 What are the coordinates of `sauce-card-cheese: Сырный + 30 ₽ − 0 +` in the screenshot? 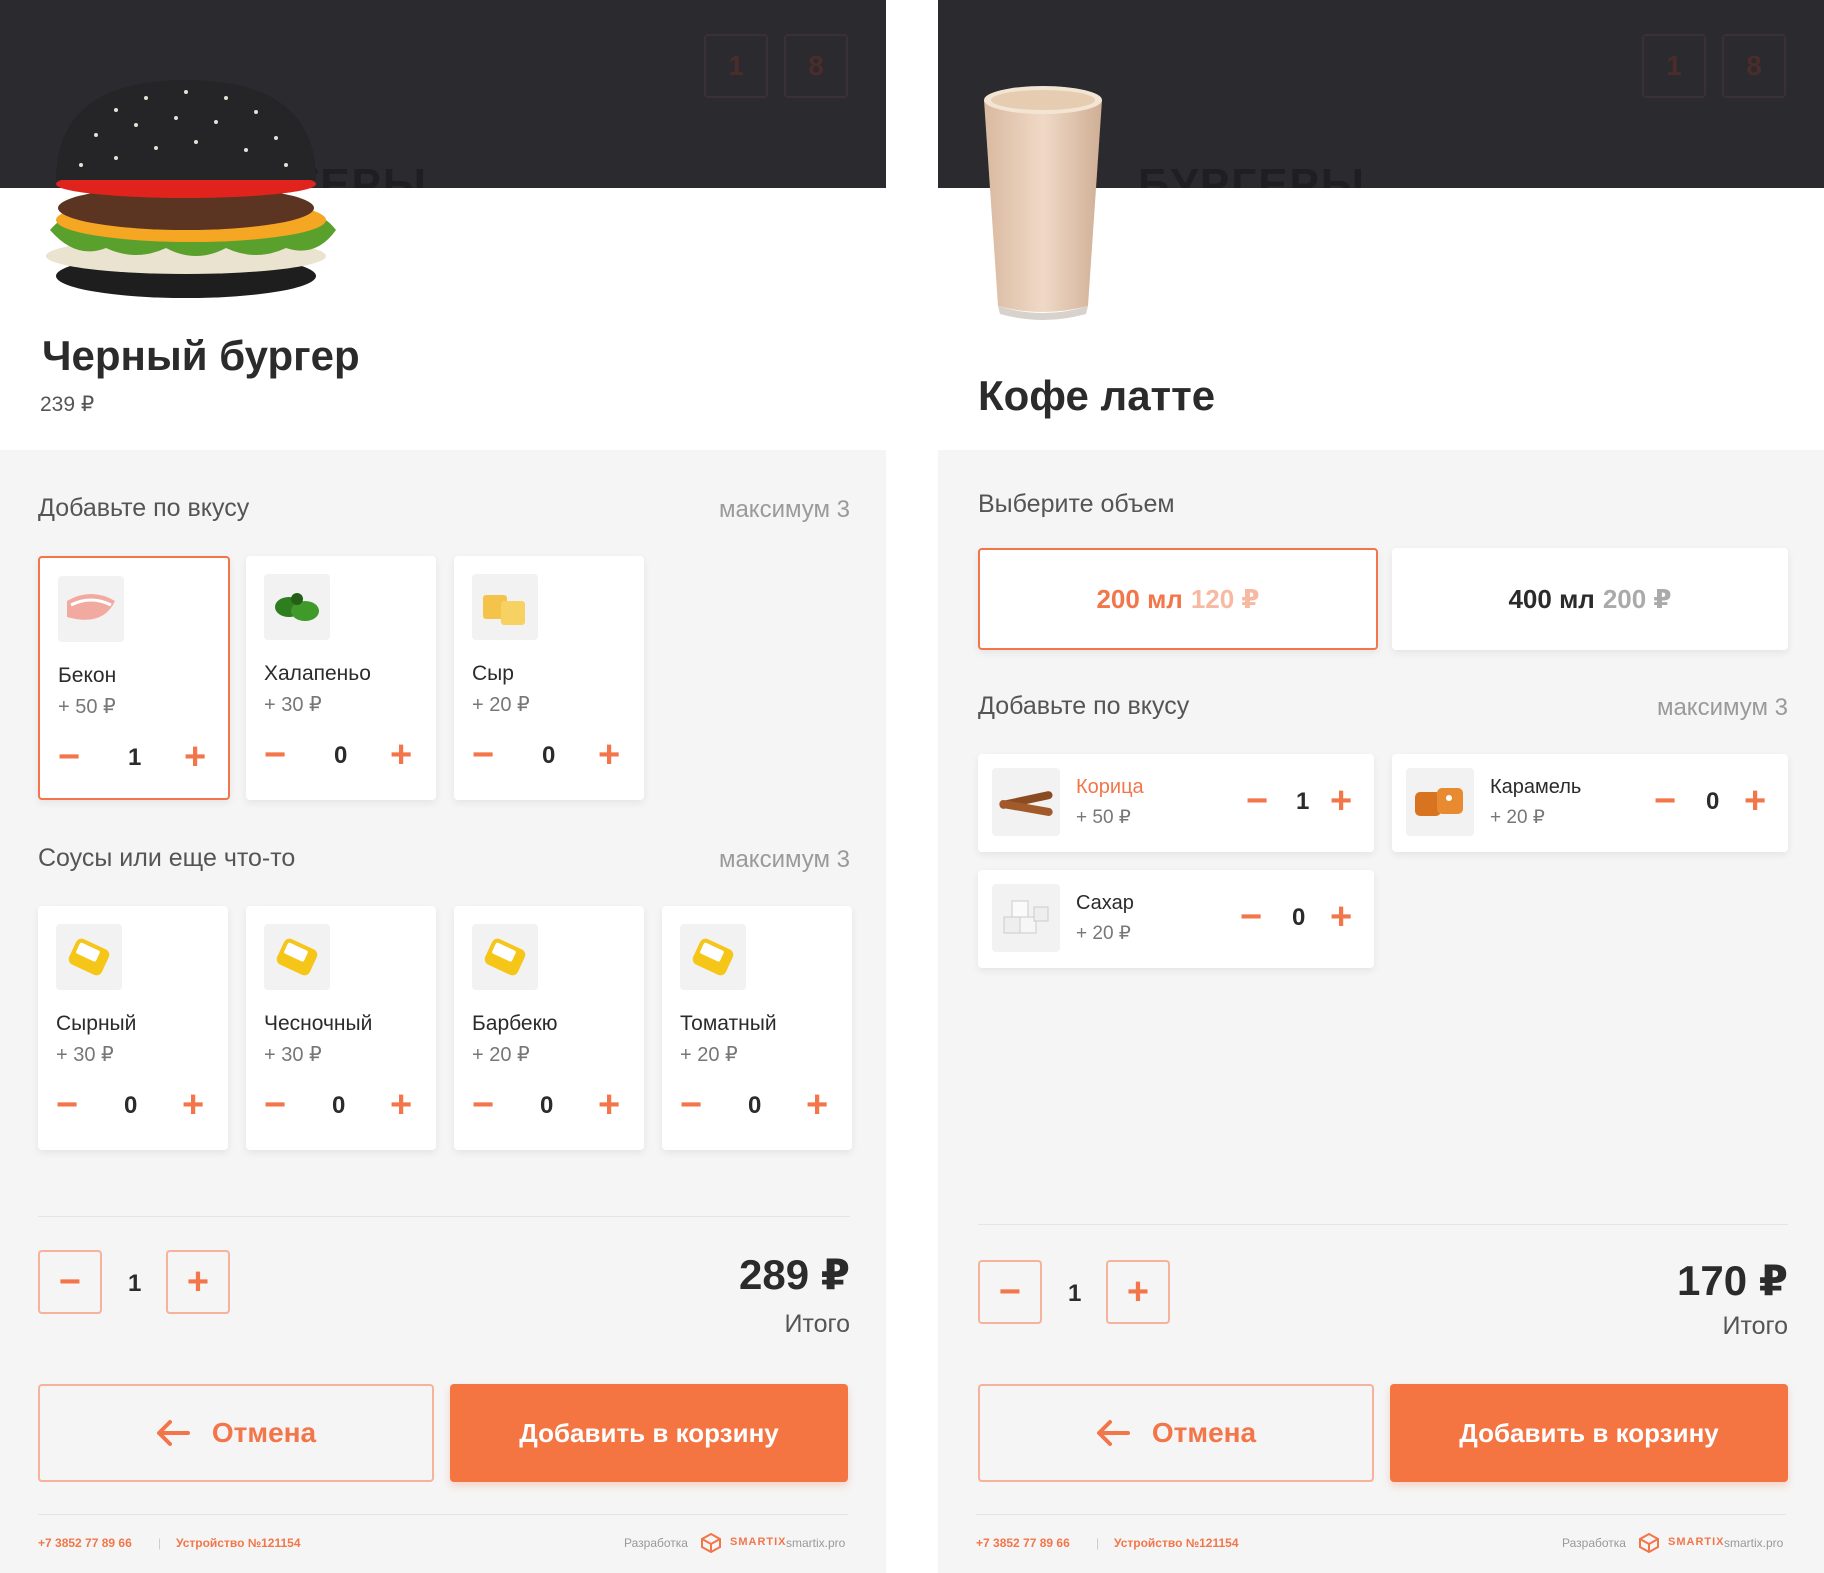 It's located at (133, 1028).